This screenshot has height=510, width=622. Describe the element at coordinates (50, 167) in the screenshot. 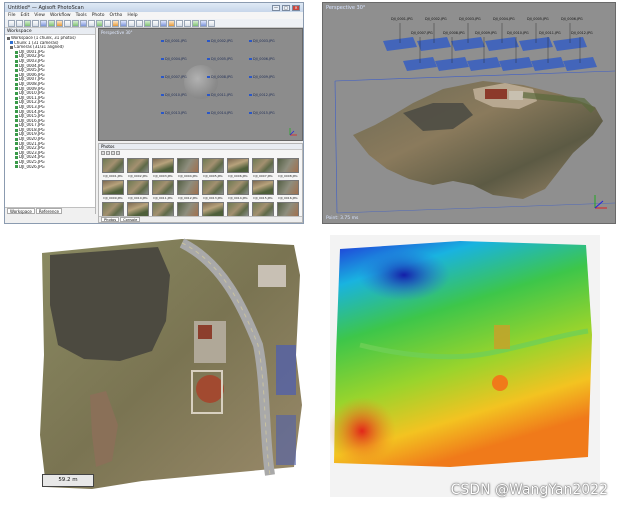

I see `tree-photo-item: DJI_0026.JPG` at that location.